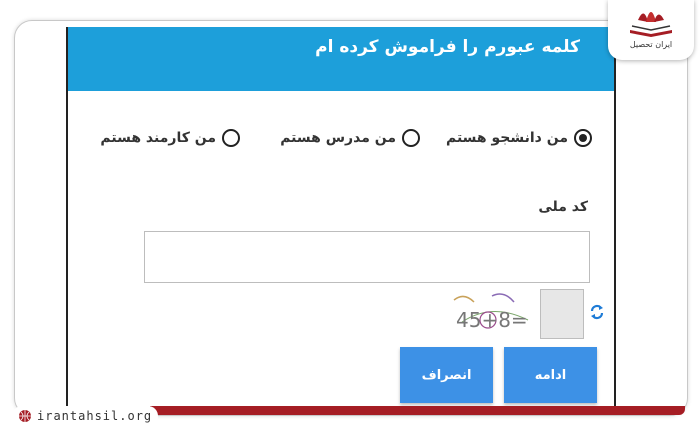 This screenshot has width=700, height=430. I want to click on radio-employee-circle, so click(231, 138).